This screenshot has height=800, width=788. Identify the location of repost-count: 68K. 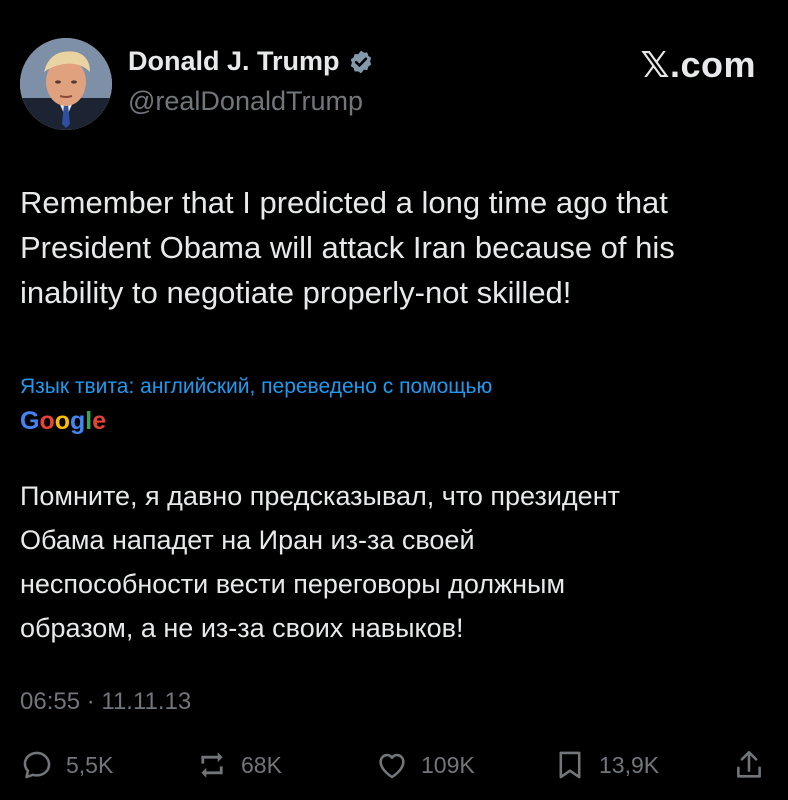
(261, 764).